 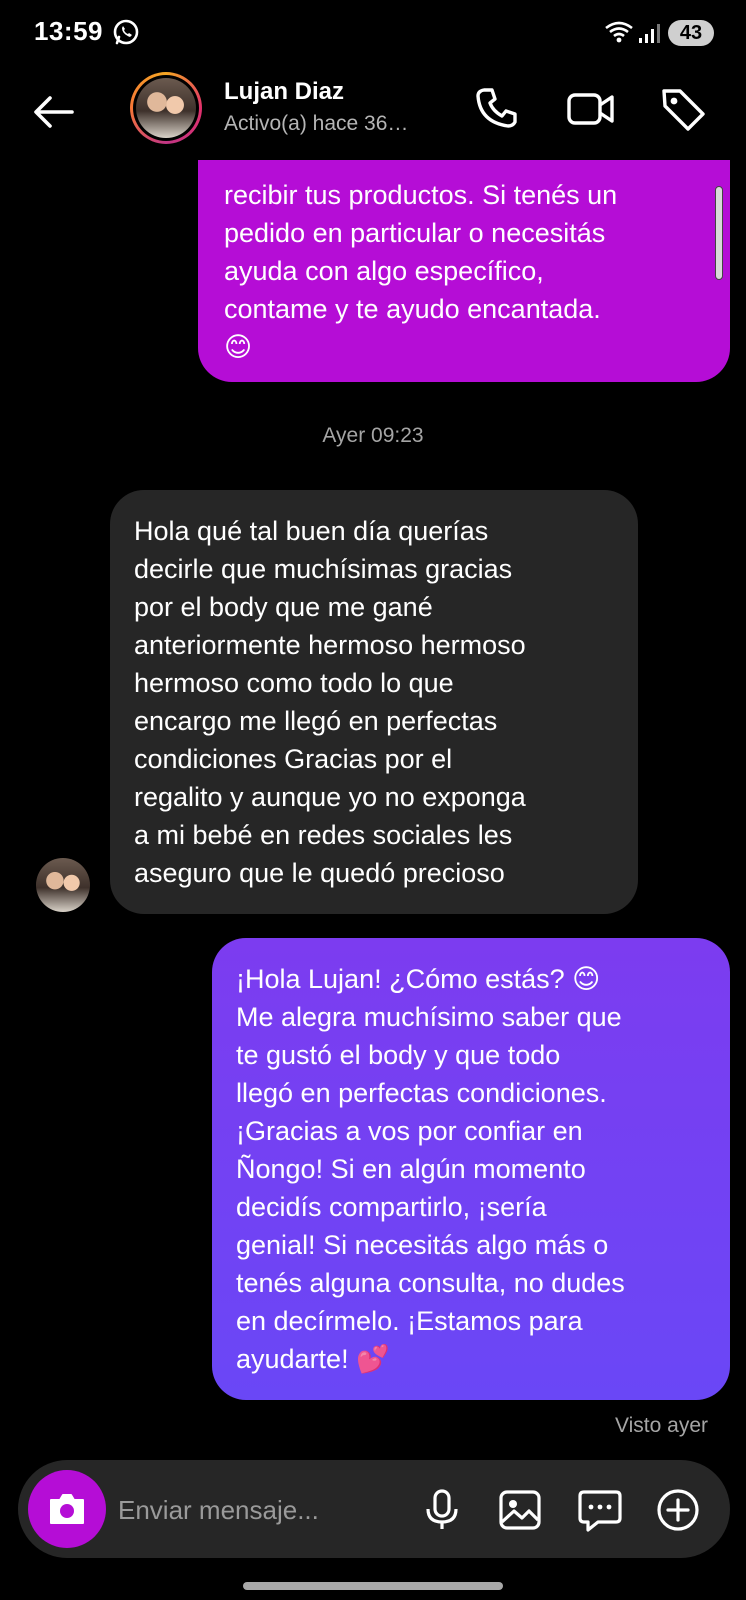 What do you see at coordinates (661, 1425) in the screenshot?
I see `seen-status: Visto ayer` at bounding box center [661, 1425].